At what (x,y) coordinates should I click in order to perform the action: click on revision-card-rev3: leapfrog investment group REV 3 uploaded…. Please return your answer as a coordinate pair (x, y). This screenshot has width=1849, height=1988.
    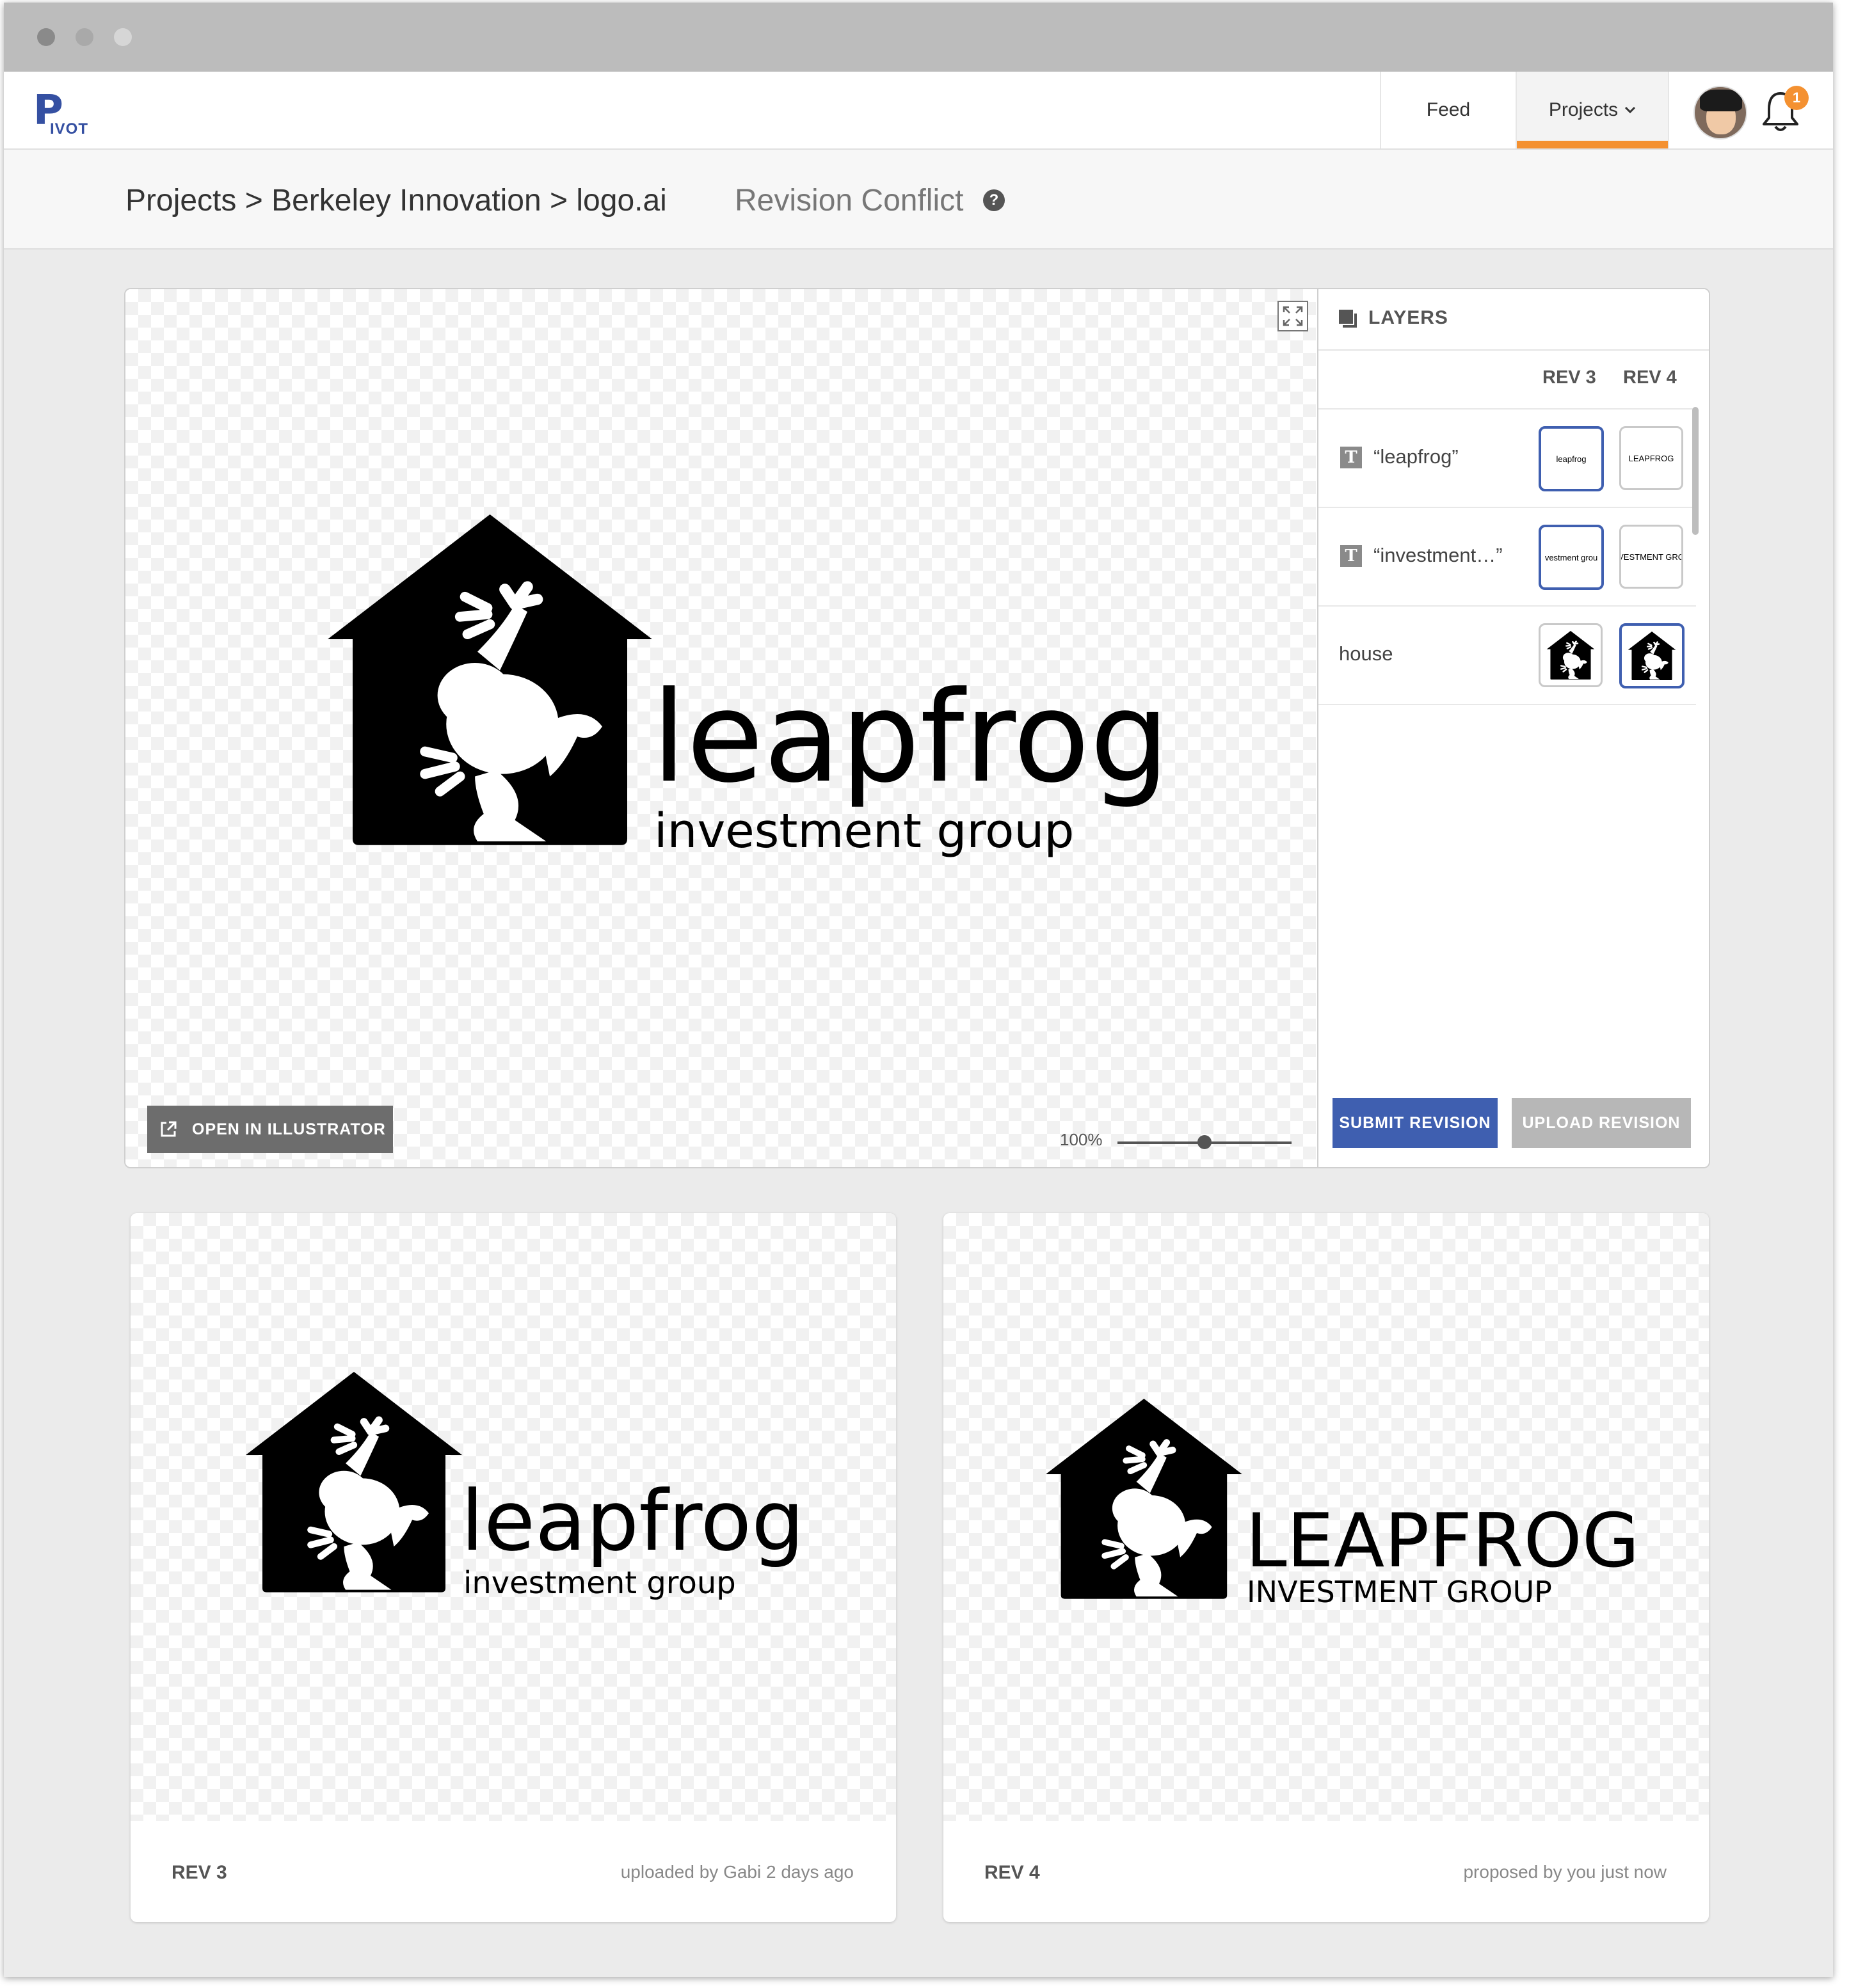
    Looking at the image, I should click on (513, 1567).